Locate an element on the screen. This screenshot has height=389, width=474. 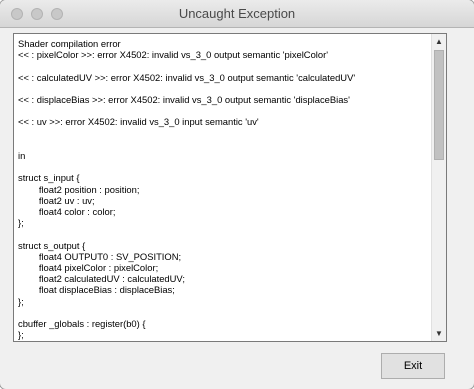
scrollbar-thumb is located at coordinates (439, 105).